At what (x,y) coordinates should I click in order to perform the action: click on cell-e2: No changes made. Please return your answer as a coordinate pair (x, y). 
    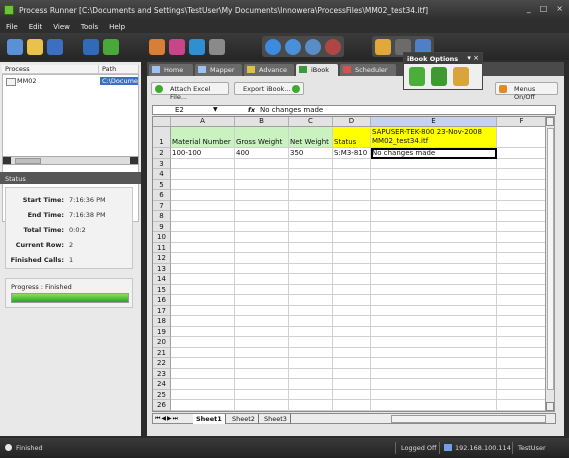
    Looking at the image, I should click on (434, 153).